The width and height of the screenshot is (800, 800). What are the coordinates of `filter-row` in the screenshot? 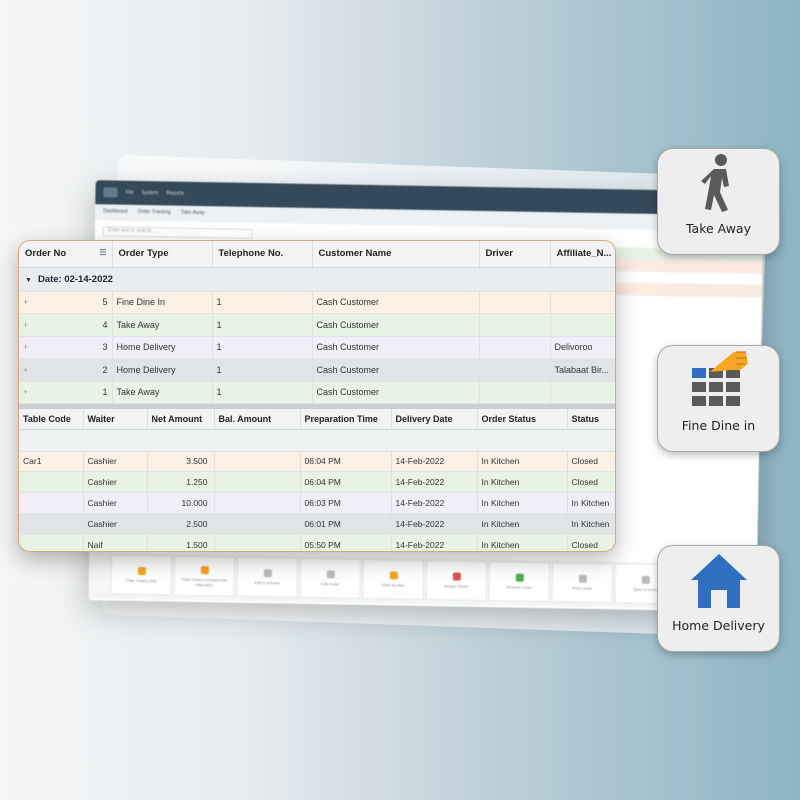 It's located at (317, 440).